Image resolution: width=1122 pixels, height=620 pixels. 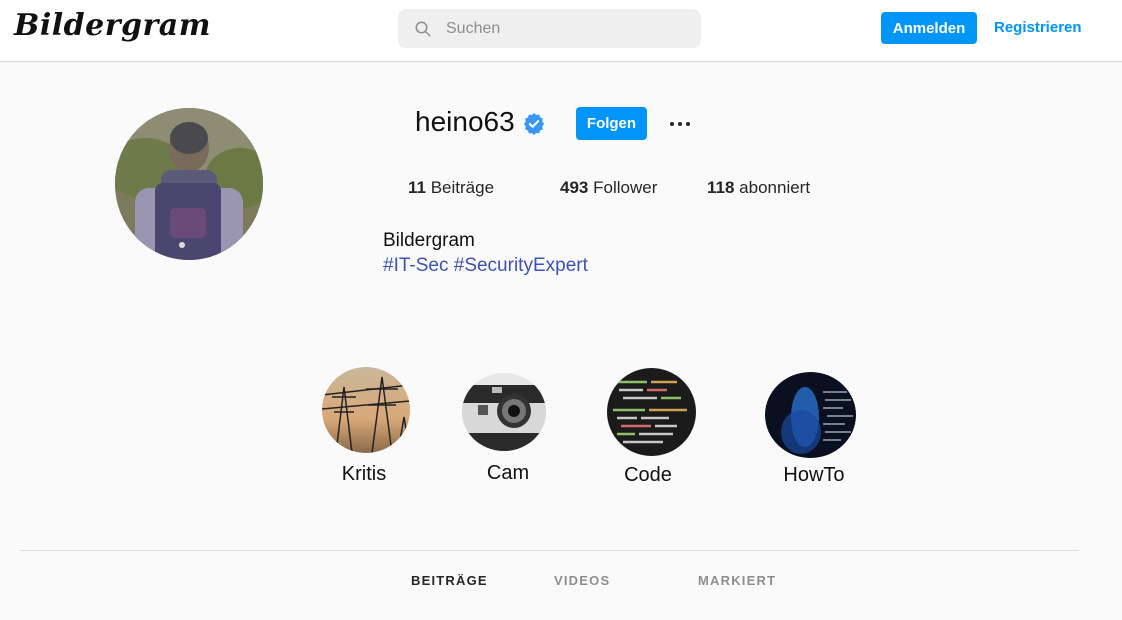 I want to click on bio-hashtags: #IT-Sec #SecurityExpert, so click(x=485, y=266).